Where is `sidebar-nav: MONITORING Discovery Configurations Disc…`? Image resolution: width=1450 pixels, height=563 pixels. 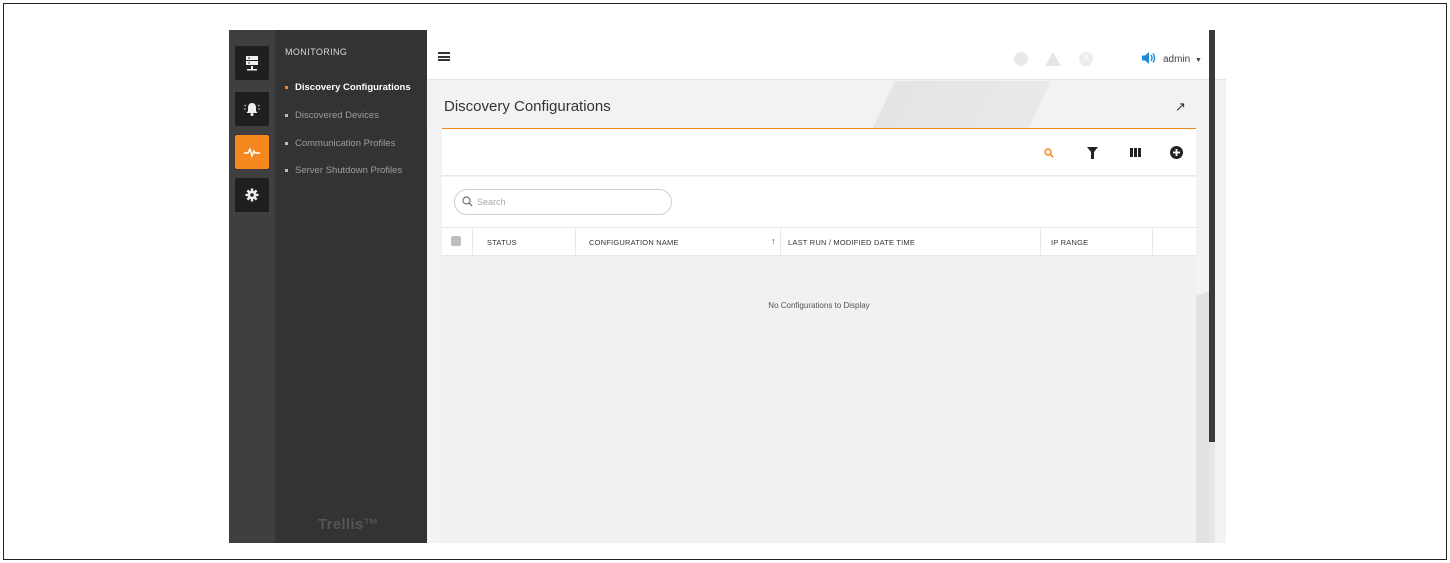
sidebar-nav: MONITORING Discovery Configurations Disc… is located at coordinates (351, 286).